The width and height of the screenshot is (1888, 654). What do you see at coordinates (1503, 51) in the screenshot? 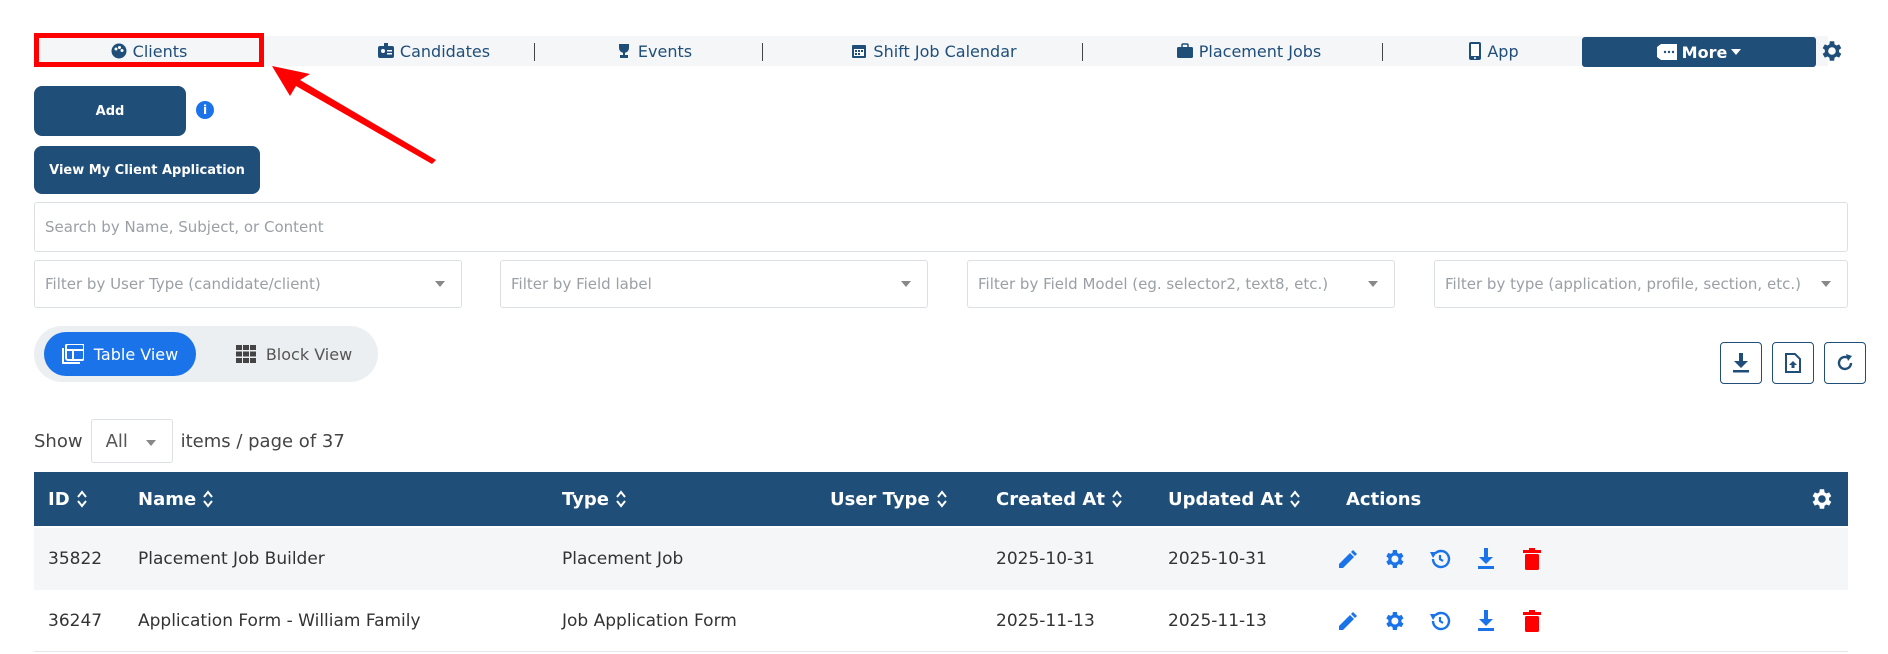
I see `nav-label: App` at bounding box center [1503, 51].